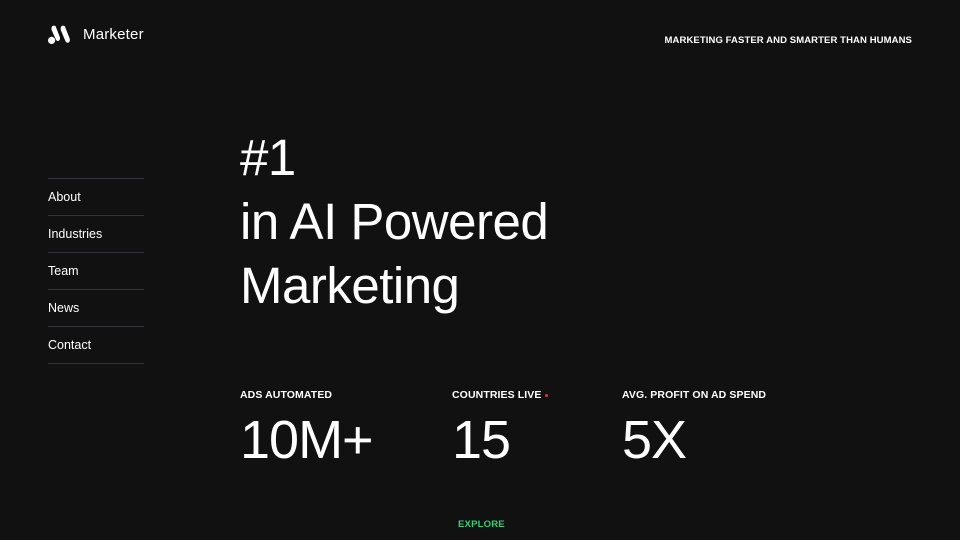  What do you see at coordinates (654, 440) in the screenshot?
I see `stat-value: 5X` at bounding box center [654, 440].